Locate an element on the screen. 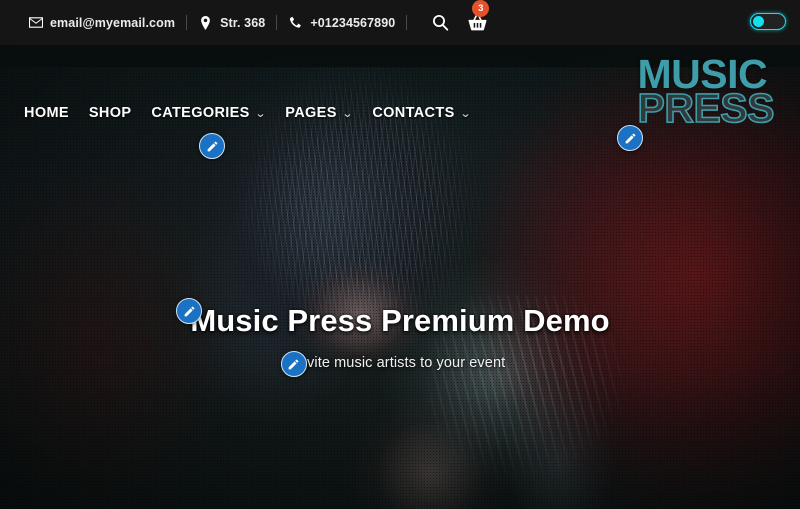 The image size is (800, 509). edit-logo-button is located at coordinates (630, 138).